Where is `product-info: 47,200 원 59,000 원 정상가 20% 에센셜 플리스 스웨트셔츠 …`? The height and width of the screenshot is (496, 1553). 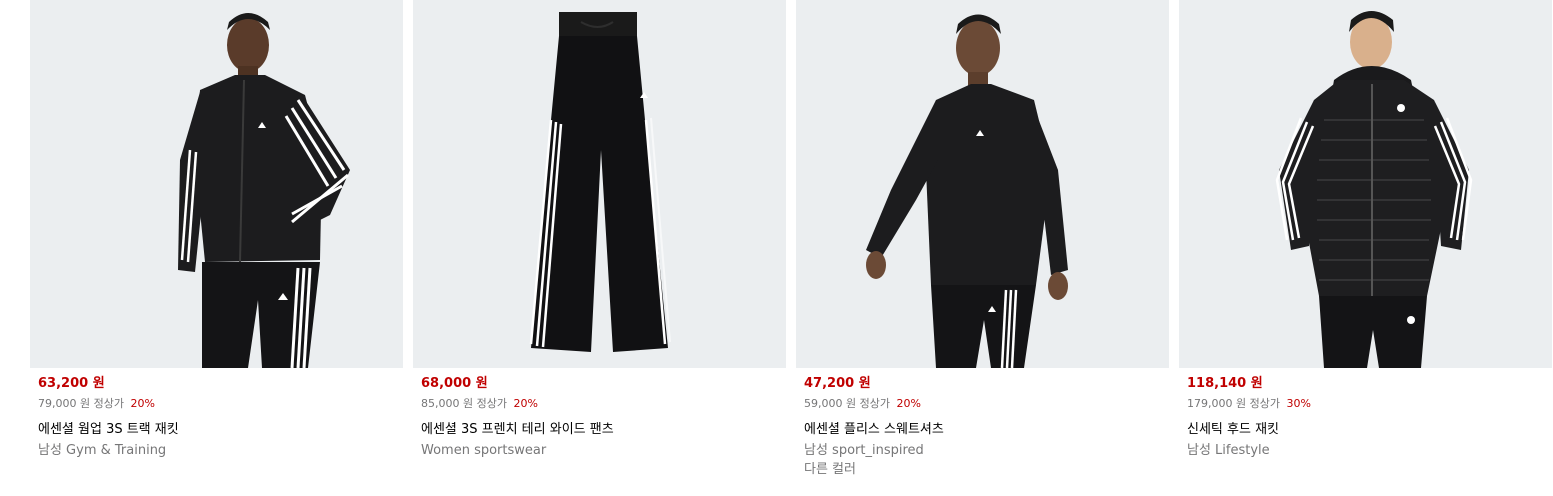 product-info: 47,200 원 59,000 원 정상가 20% 에센셜 플리스 스웨트셔츠 … is located at coordinates (982, 423).